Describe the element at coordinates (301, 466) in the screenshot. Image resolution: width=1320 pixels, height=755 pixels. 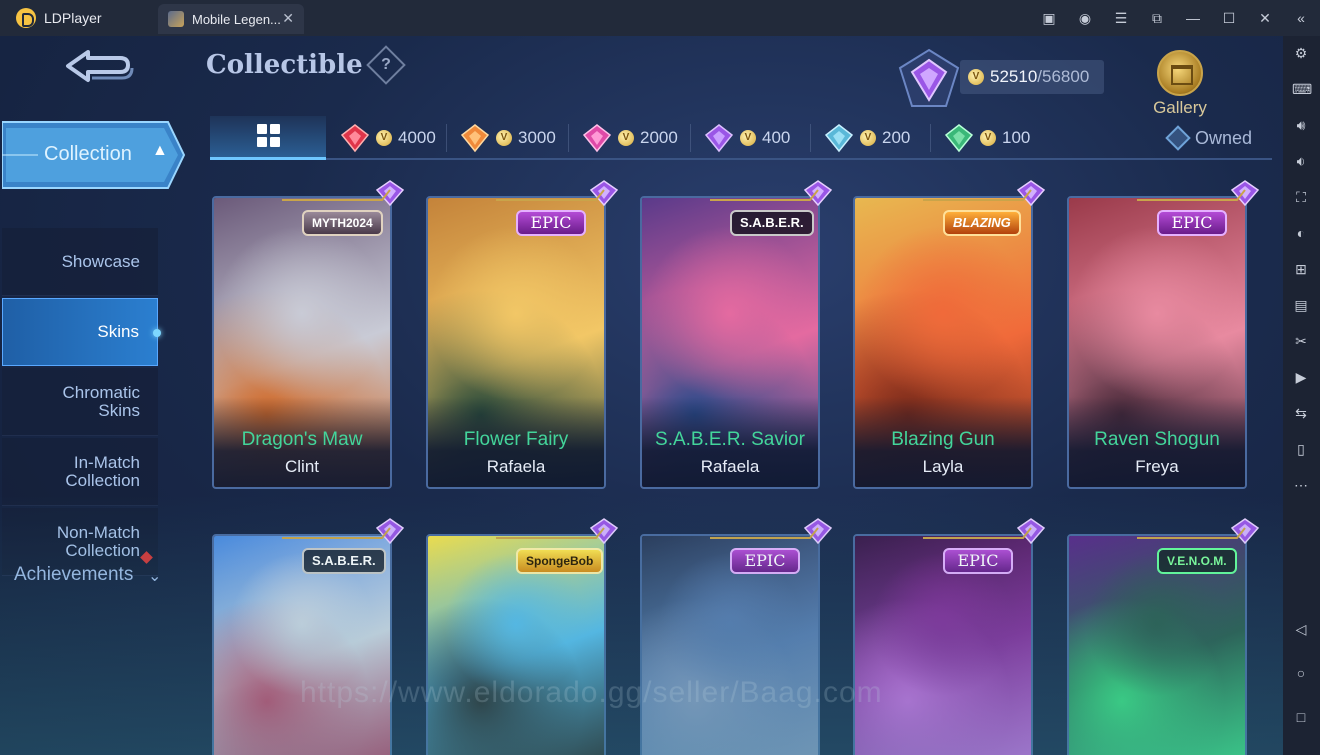
I see `hero-name: Clint` at that location.